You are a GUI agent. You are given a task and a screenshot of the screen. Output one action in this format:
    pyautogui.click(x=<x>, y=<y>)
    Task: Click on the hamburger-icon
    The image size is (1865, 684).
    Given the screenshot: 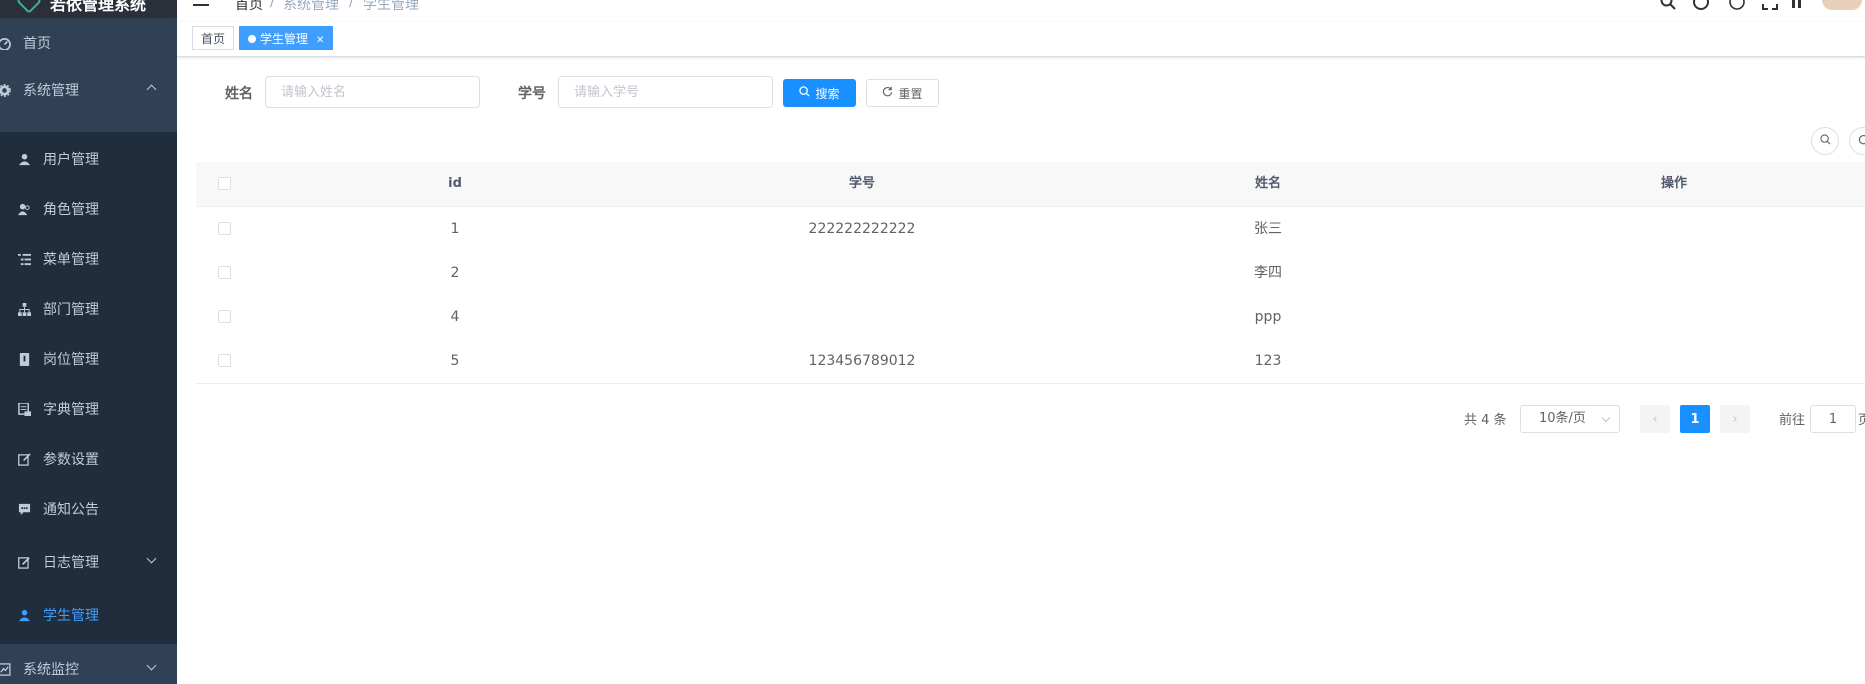 What is the action you would take?
    pyautogui.click(x=201, y=3)
    